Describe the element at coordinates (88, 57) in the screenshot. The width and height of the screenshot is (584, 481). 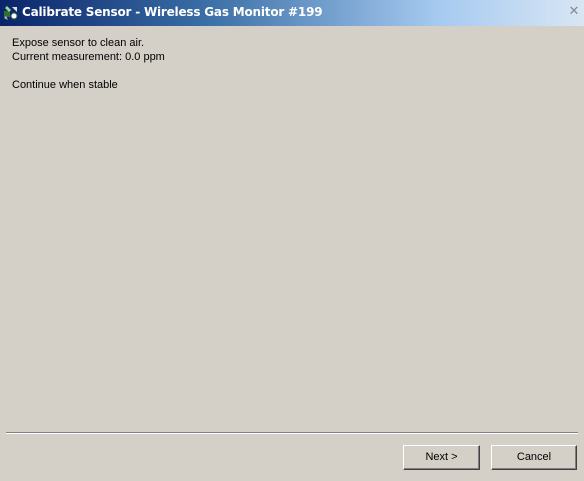
I see `current-measurement-text: Current measurement: 0.0 ppm` at that location.